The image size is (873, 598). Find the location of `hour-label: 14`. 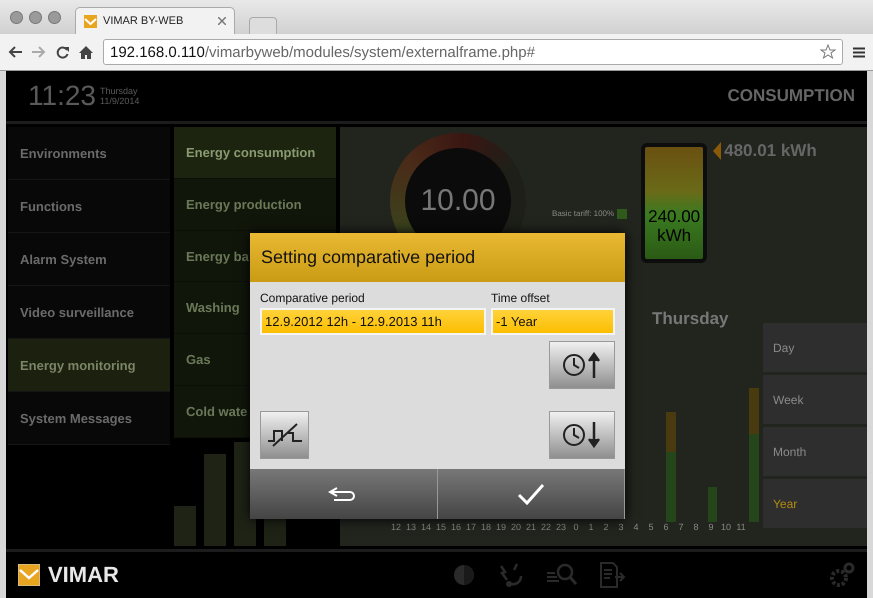

hour-label: 14 is located at coordinates (426, 527).